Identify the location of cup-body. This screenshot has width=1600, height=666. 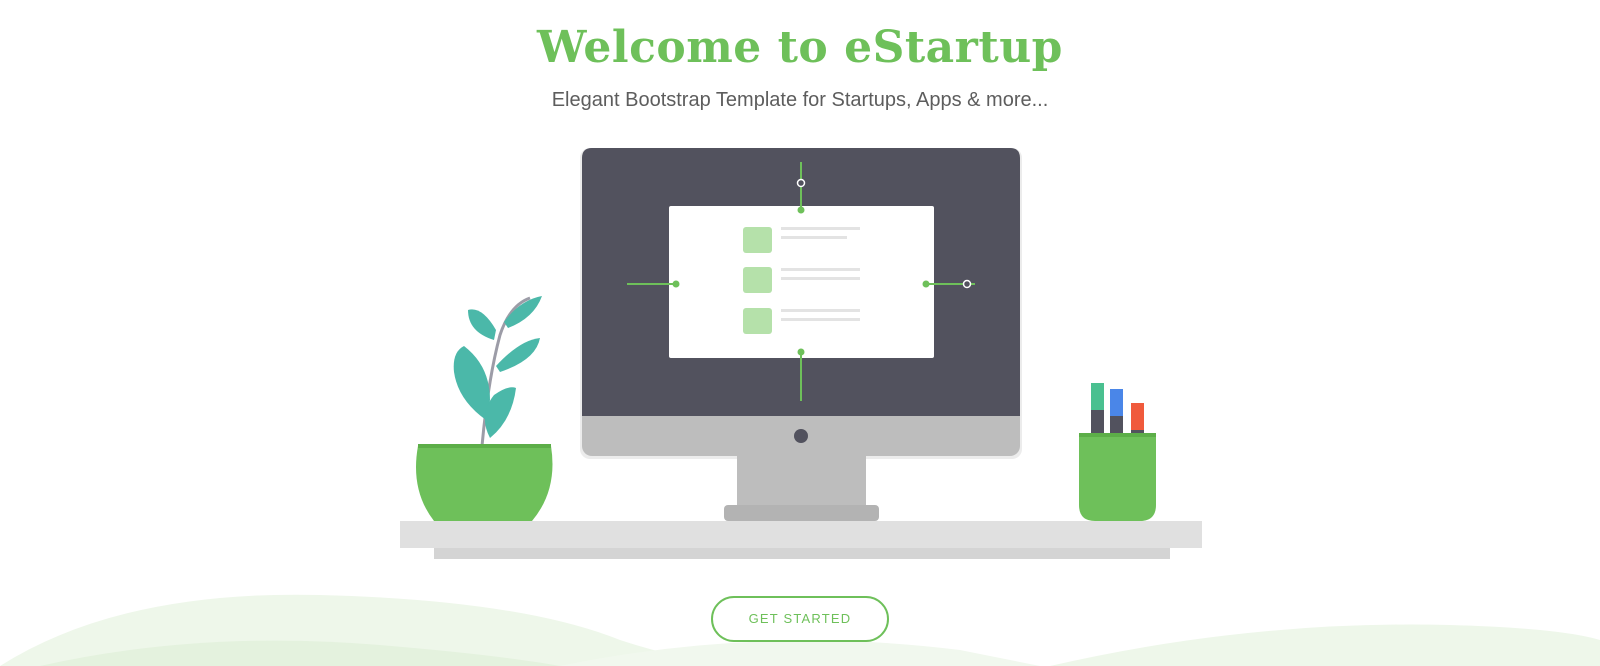
(1117, 478).